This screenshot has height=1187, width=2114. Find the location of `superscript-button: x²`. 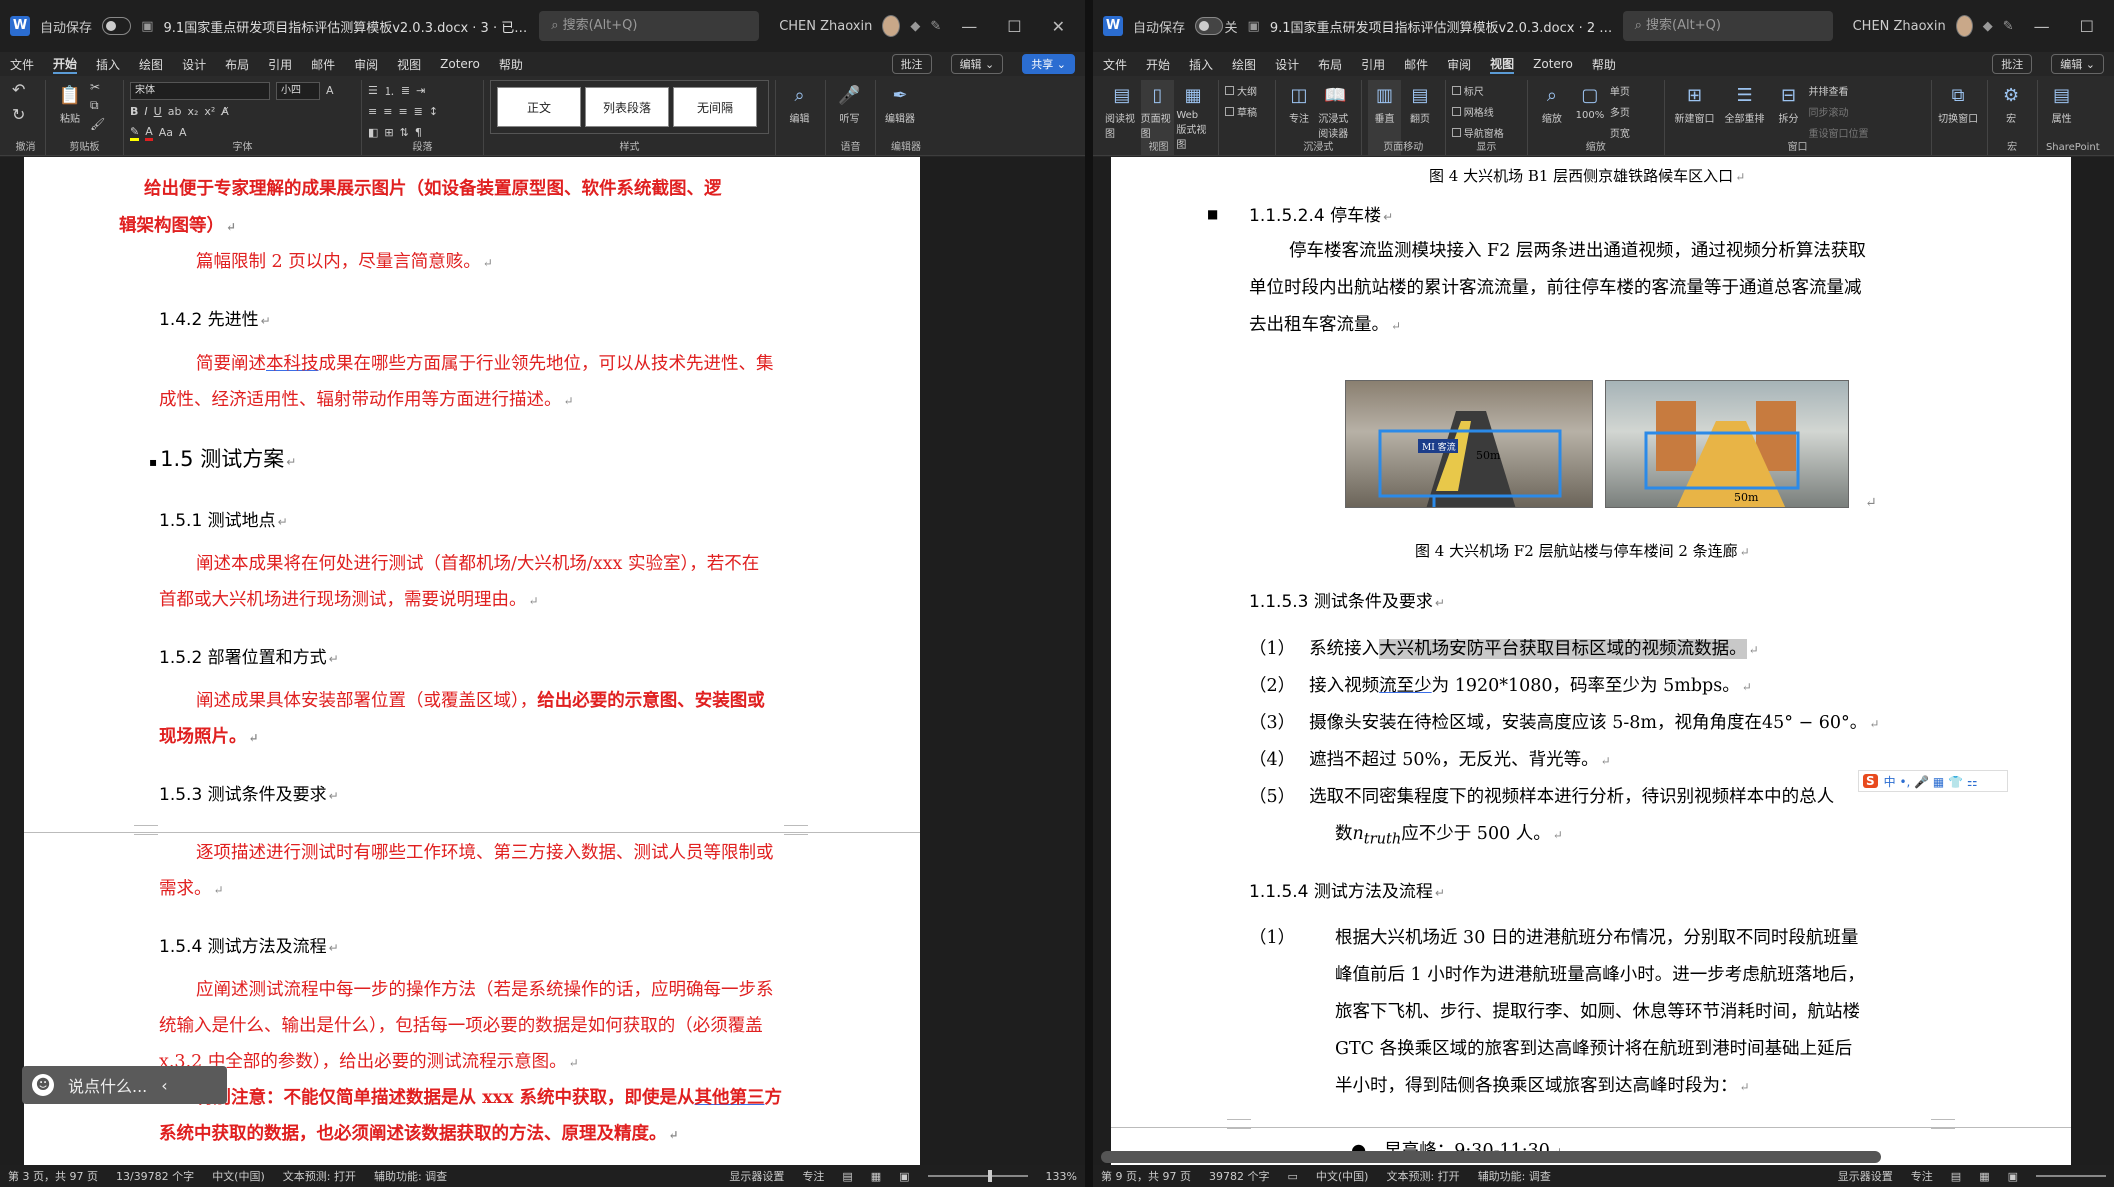

superscript-button: x² is located at coordinates (209, 111).